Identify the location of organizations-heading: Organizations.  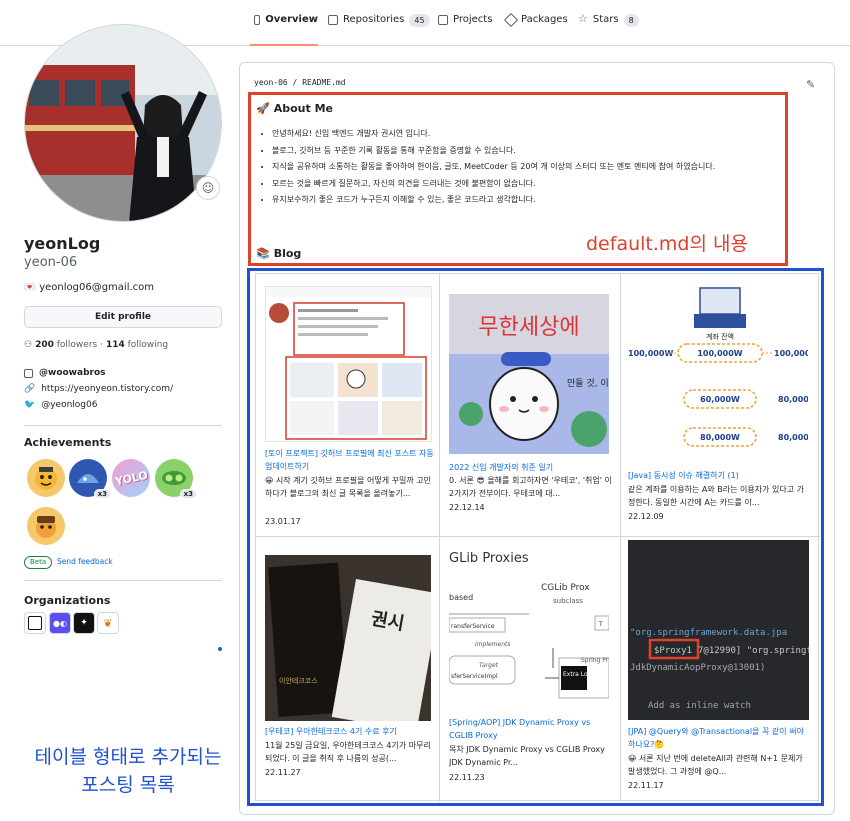
(67, 600).